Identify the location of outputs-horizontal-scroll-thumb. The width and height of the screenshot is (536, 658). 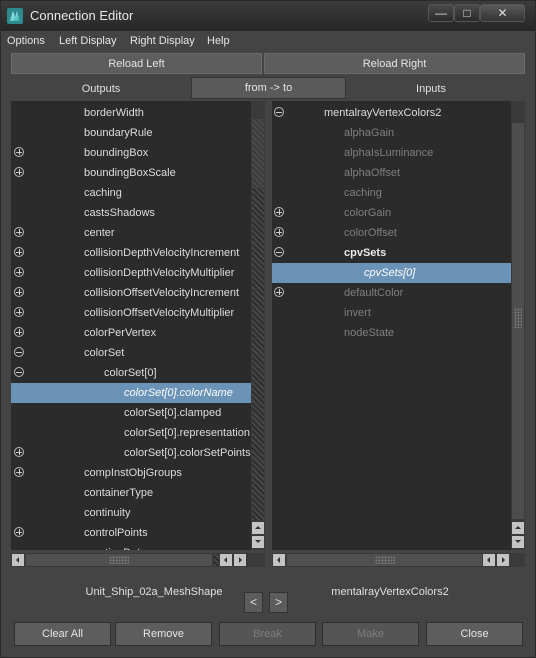
(119, 560).